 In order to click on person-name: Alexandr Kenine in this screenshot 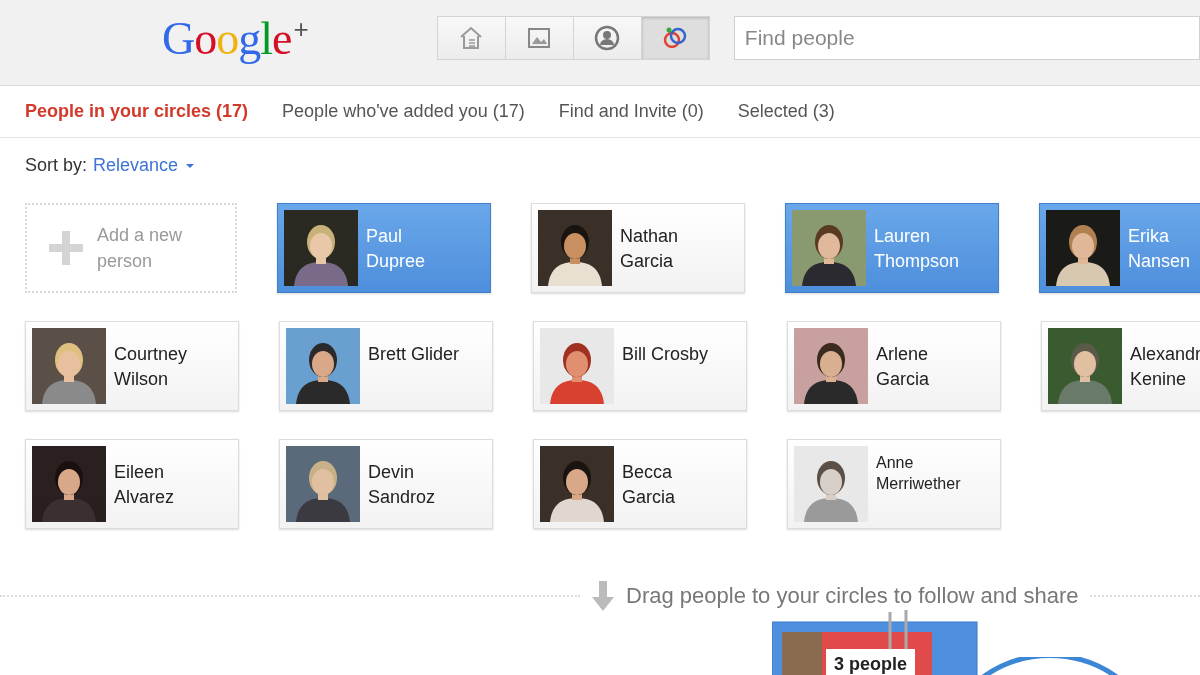, I will do `click(1165, 367)`.